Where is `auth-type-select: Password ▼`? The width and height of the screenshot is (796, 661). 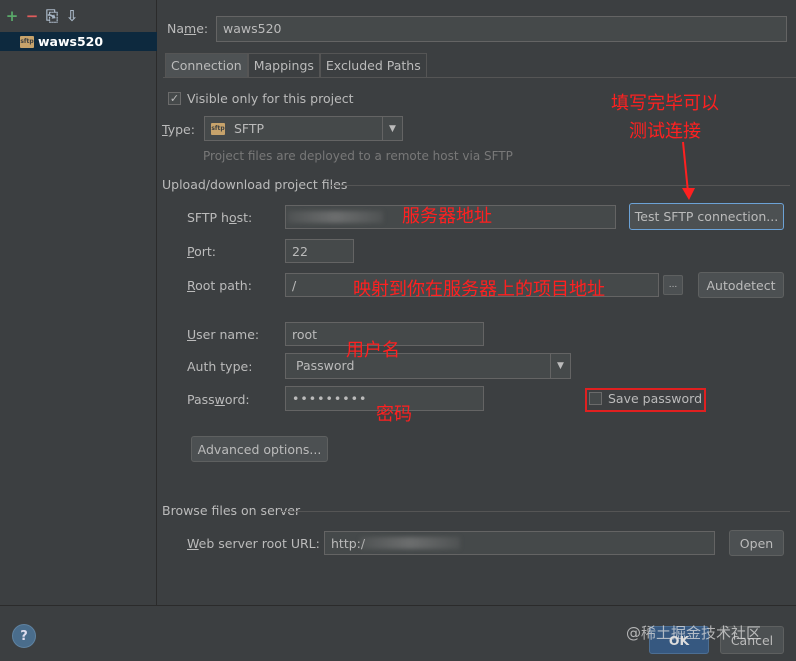
auth-type-select: Password ▼ is located at coordinates (428, 366).